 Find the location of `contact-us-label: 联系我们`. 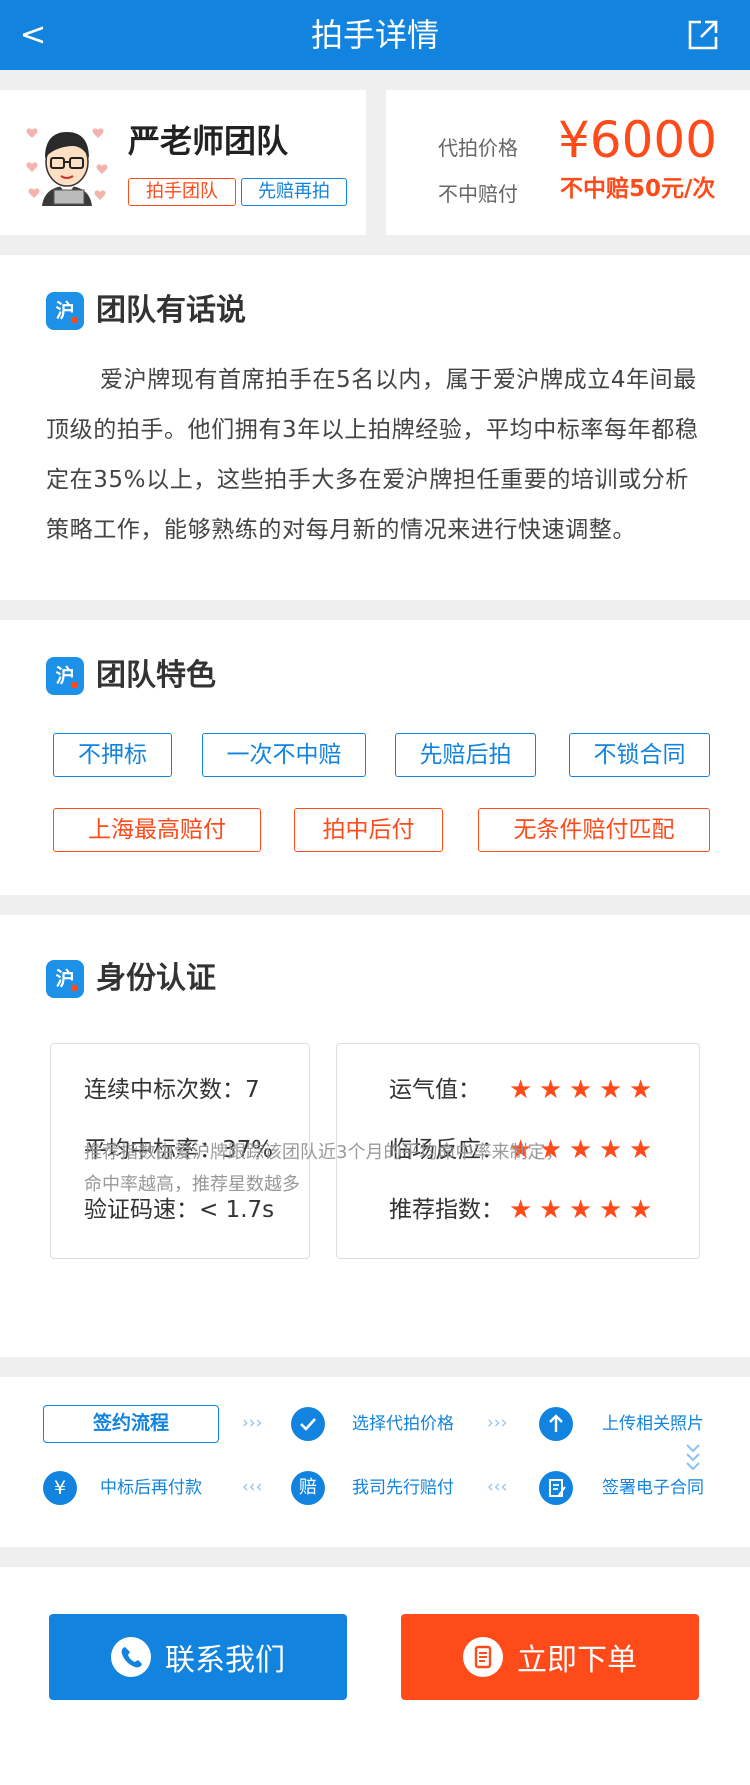

contact-us-label: 联系我们 is located at coordinates (225, 1660).